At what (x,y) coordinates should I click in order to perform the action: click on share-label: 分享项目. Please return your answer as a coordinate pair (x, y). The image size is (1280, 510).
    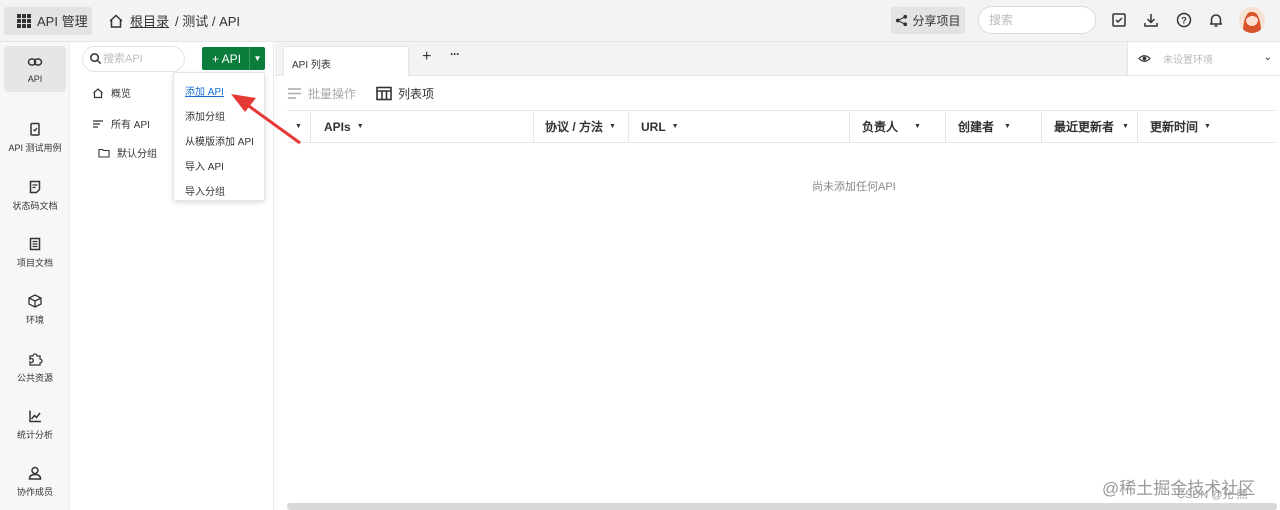
    Looking at the image, I should click on (936, 21).